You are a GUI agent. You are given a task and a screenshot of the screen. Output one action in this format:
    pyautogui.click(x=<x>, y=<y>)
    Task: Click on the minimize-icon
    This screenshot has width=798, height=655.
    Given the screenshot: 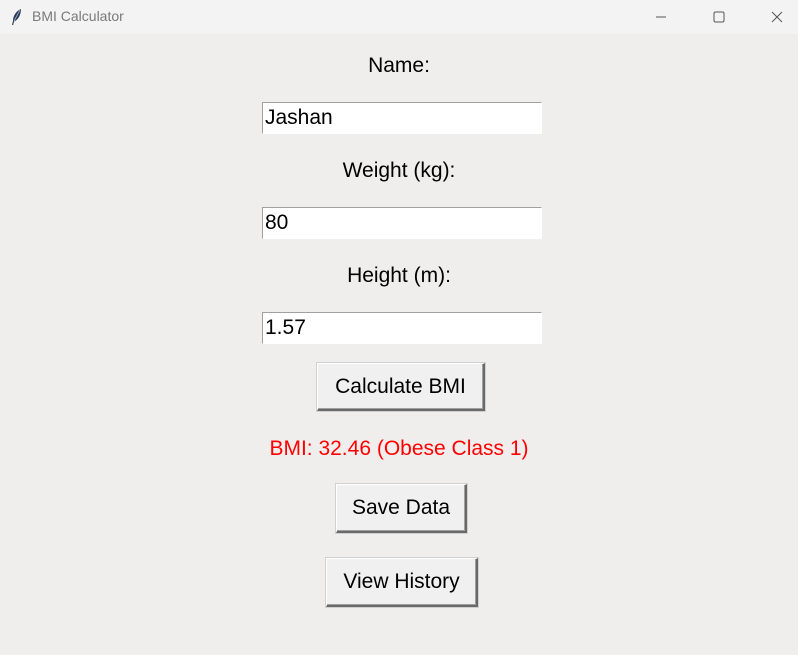 What is the action you would take?
    pyautogui.click(x=661, y=17)
    